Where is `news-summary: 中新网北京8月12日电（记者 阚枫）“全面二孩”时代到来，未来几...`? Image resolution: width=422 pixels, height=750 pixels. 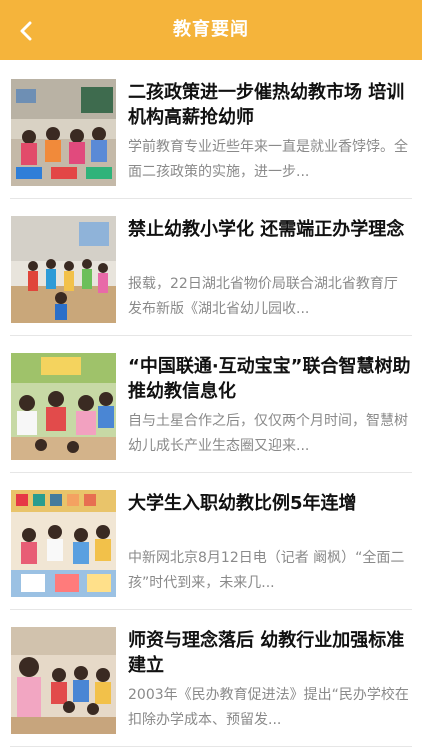
news-summary: 中新网北京8月12日电（记者 阚枫）“全面二孩”时代到来，未来几... is located at coordinates (266, 570).